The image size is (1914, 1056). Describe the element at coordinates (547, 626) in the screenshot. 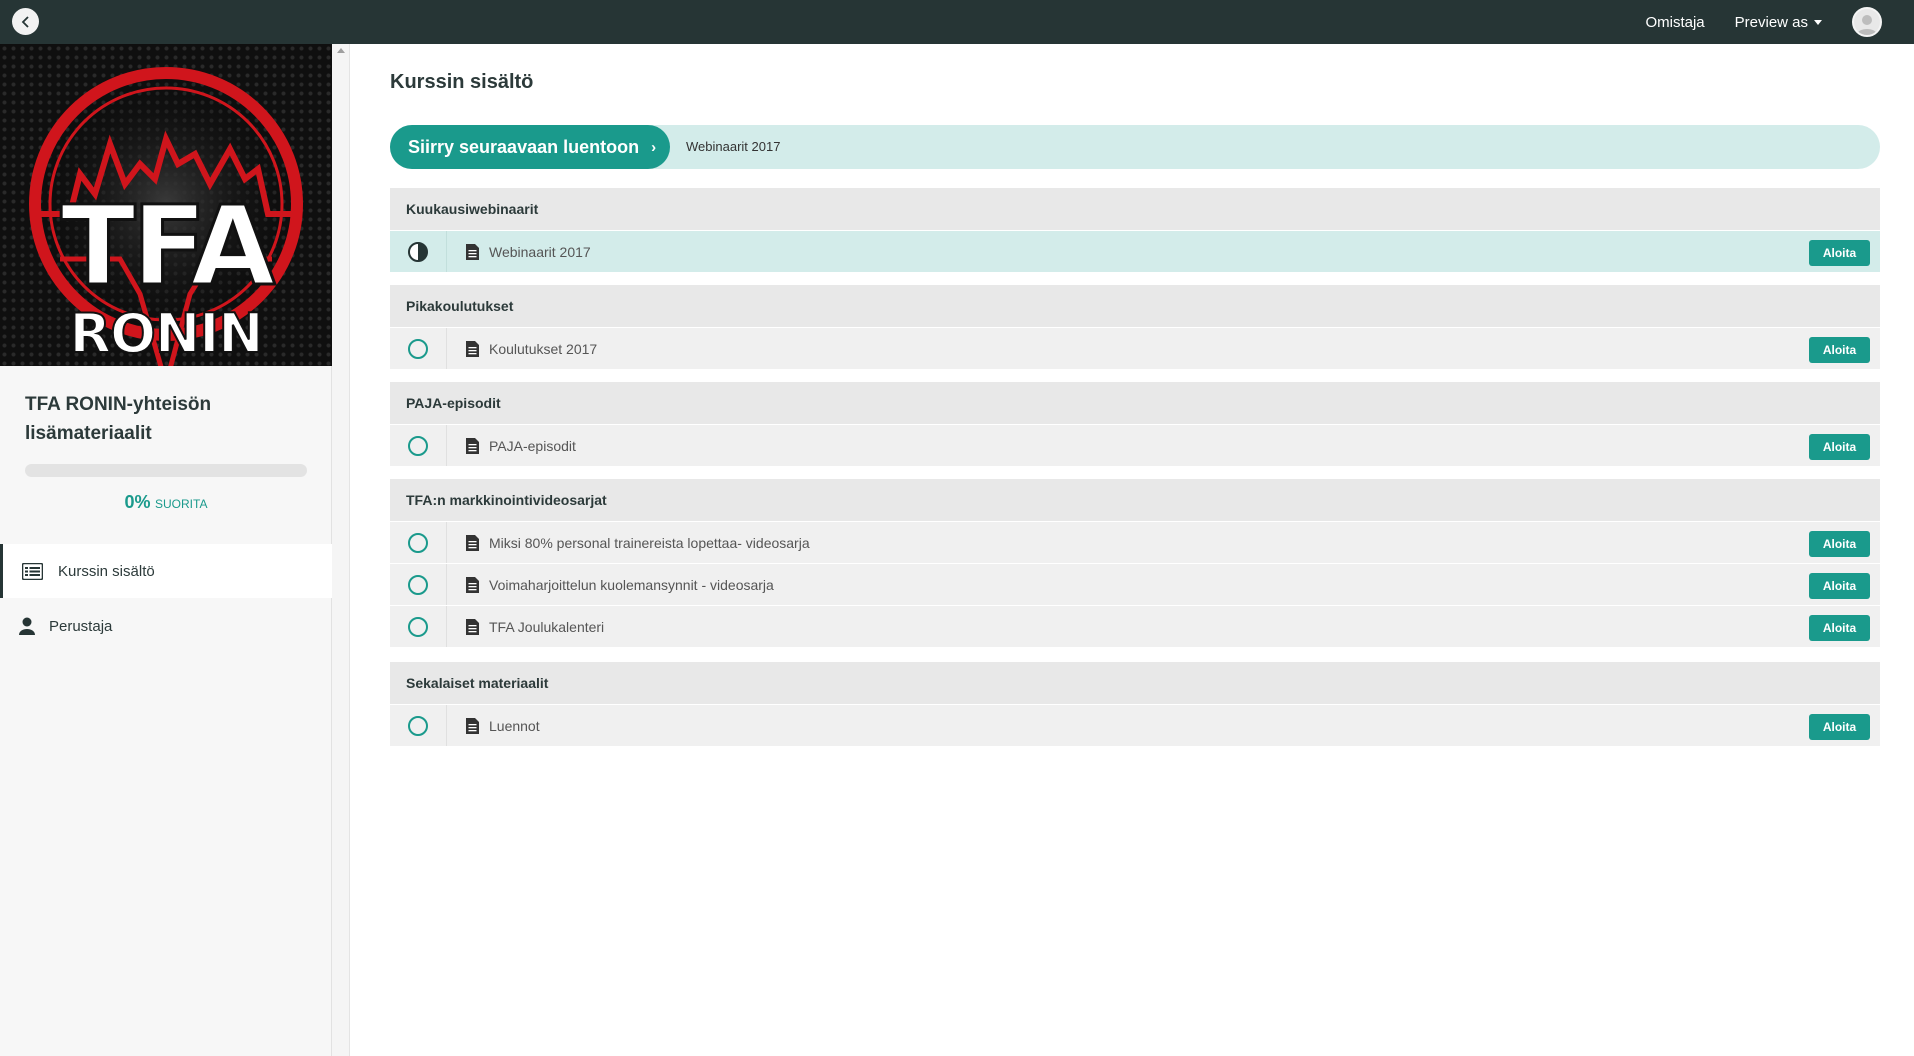

I see `lecture-title: TFA Joulukalenteri` at that location.